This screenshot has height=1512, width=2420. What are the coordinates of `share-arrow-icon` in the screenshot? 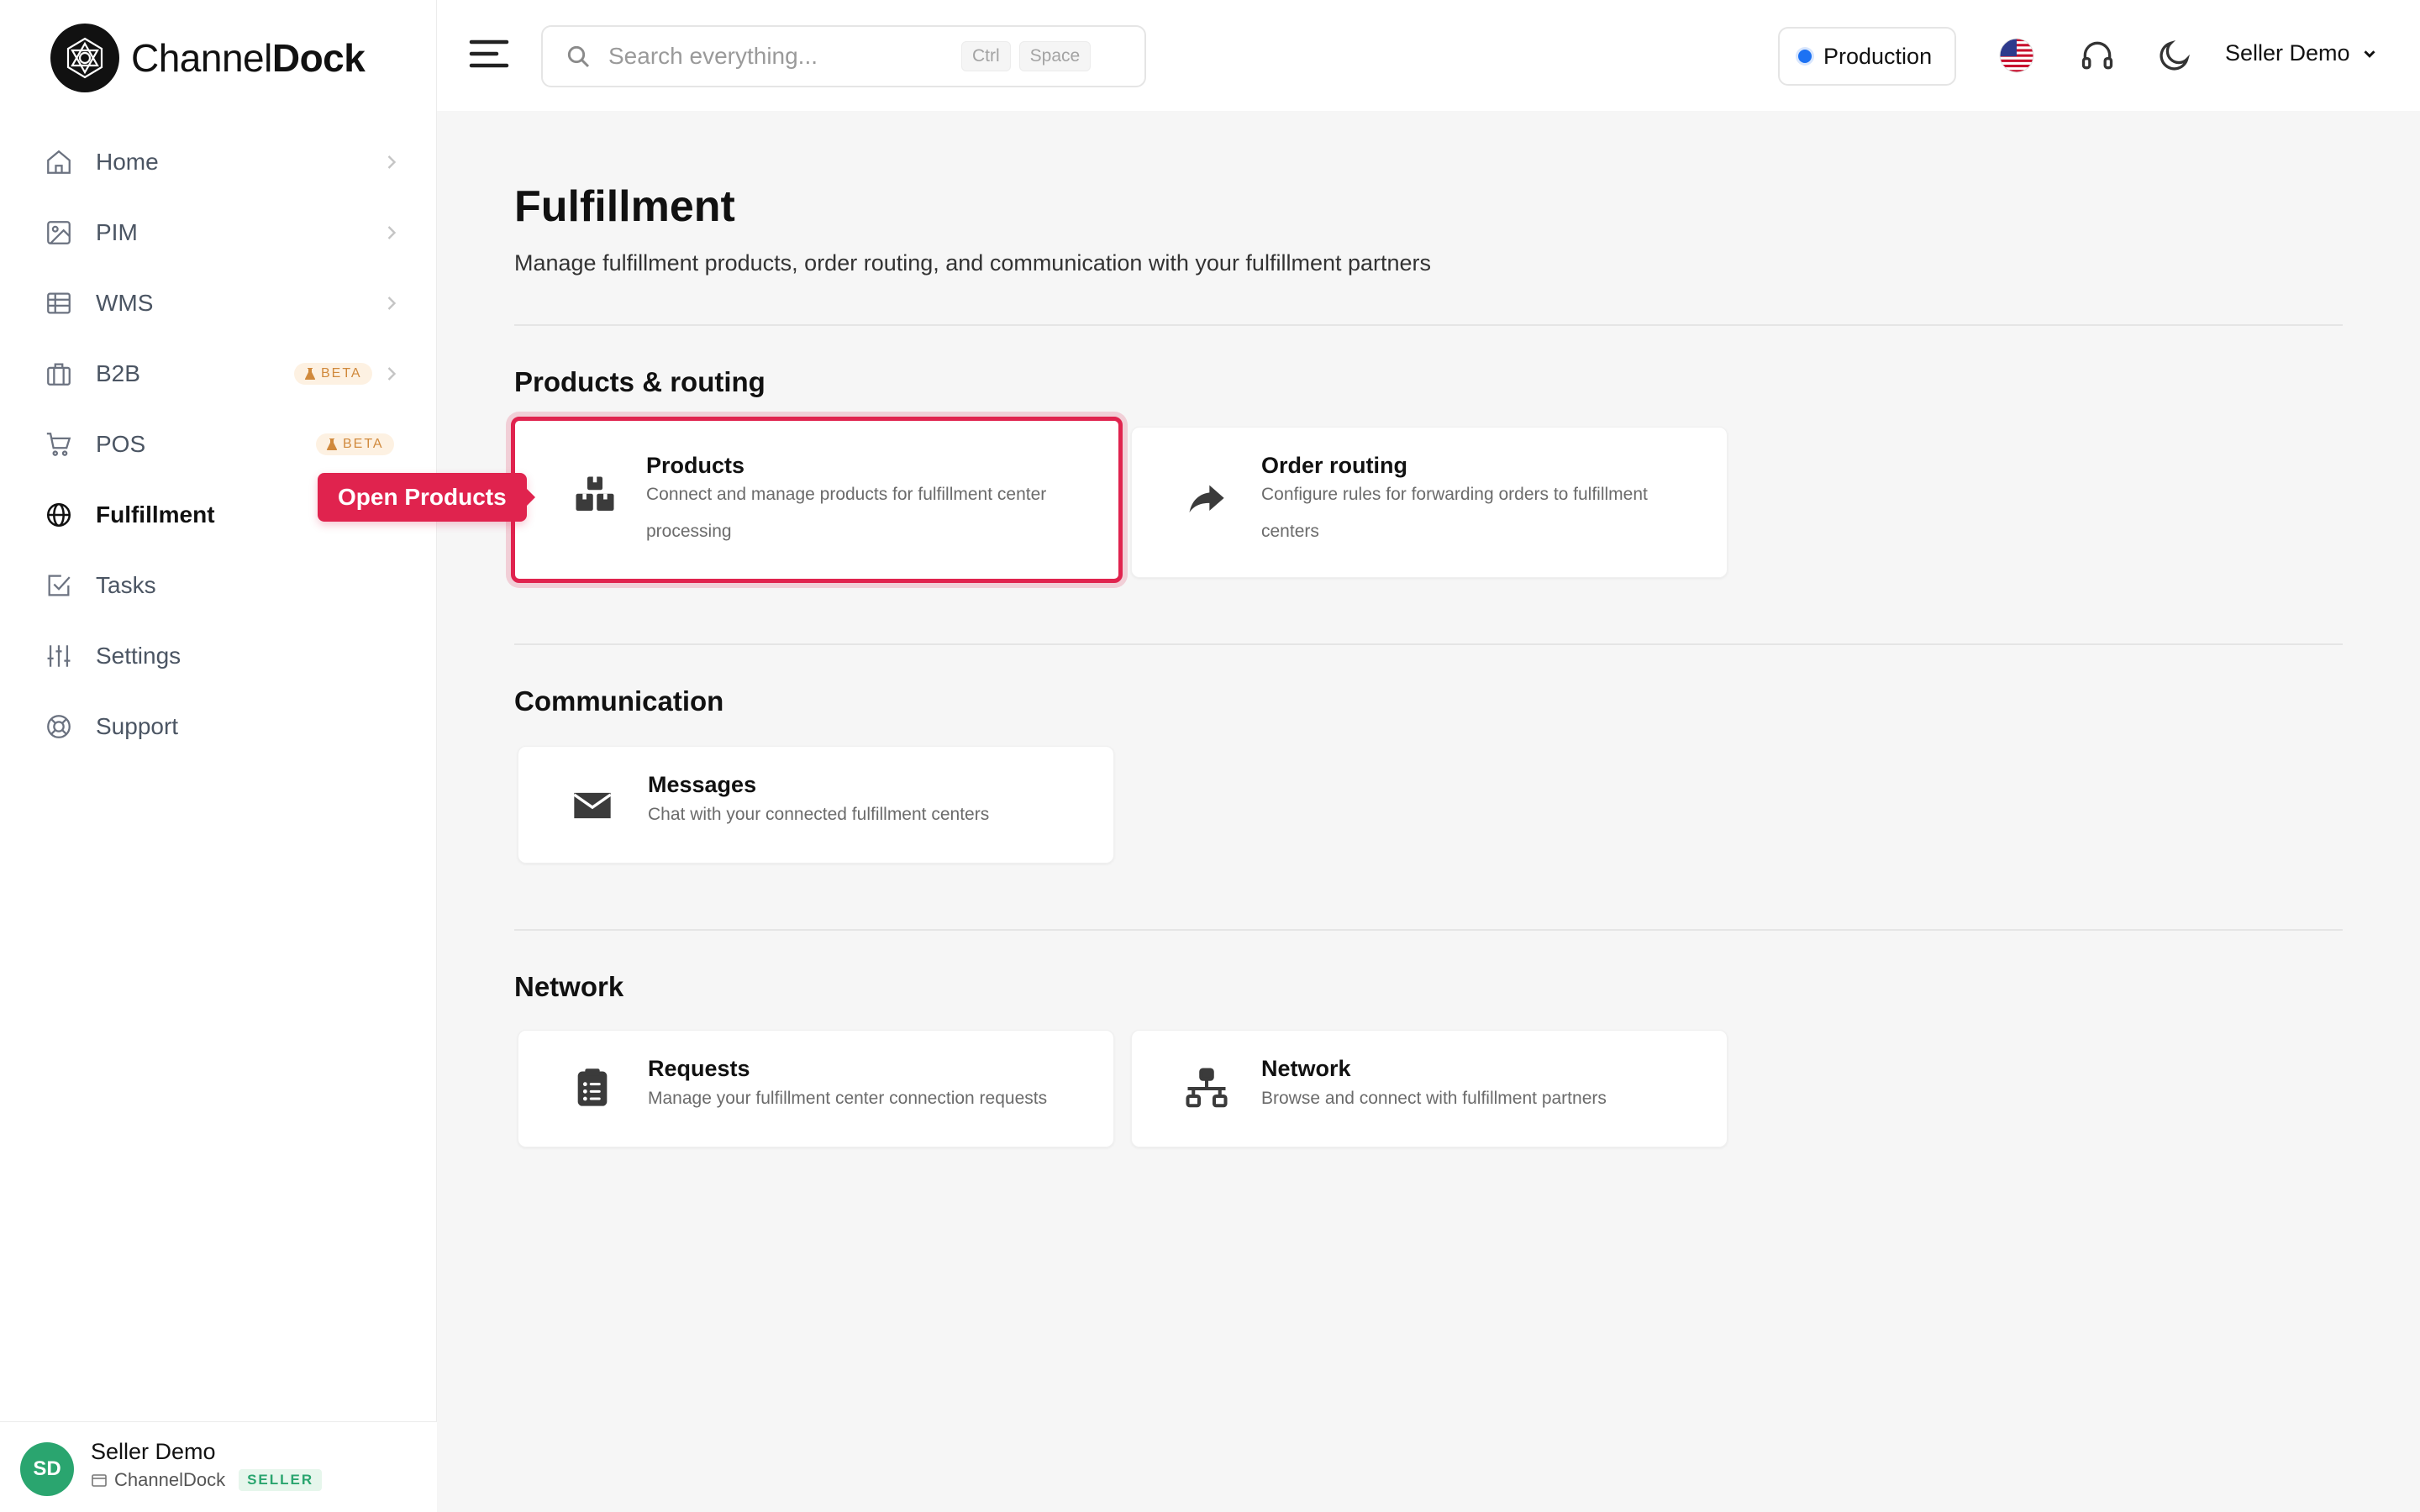 It's located at (1206, 500).